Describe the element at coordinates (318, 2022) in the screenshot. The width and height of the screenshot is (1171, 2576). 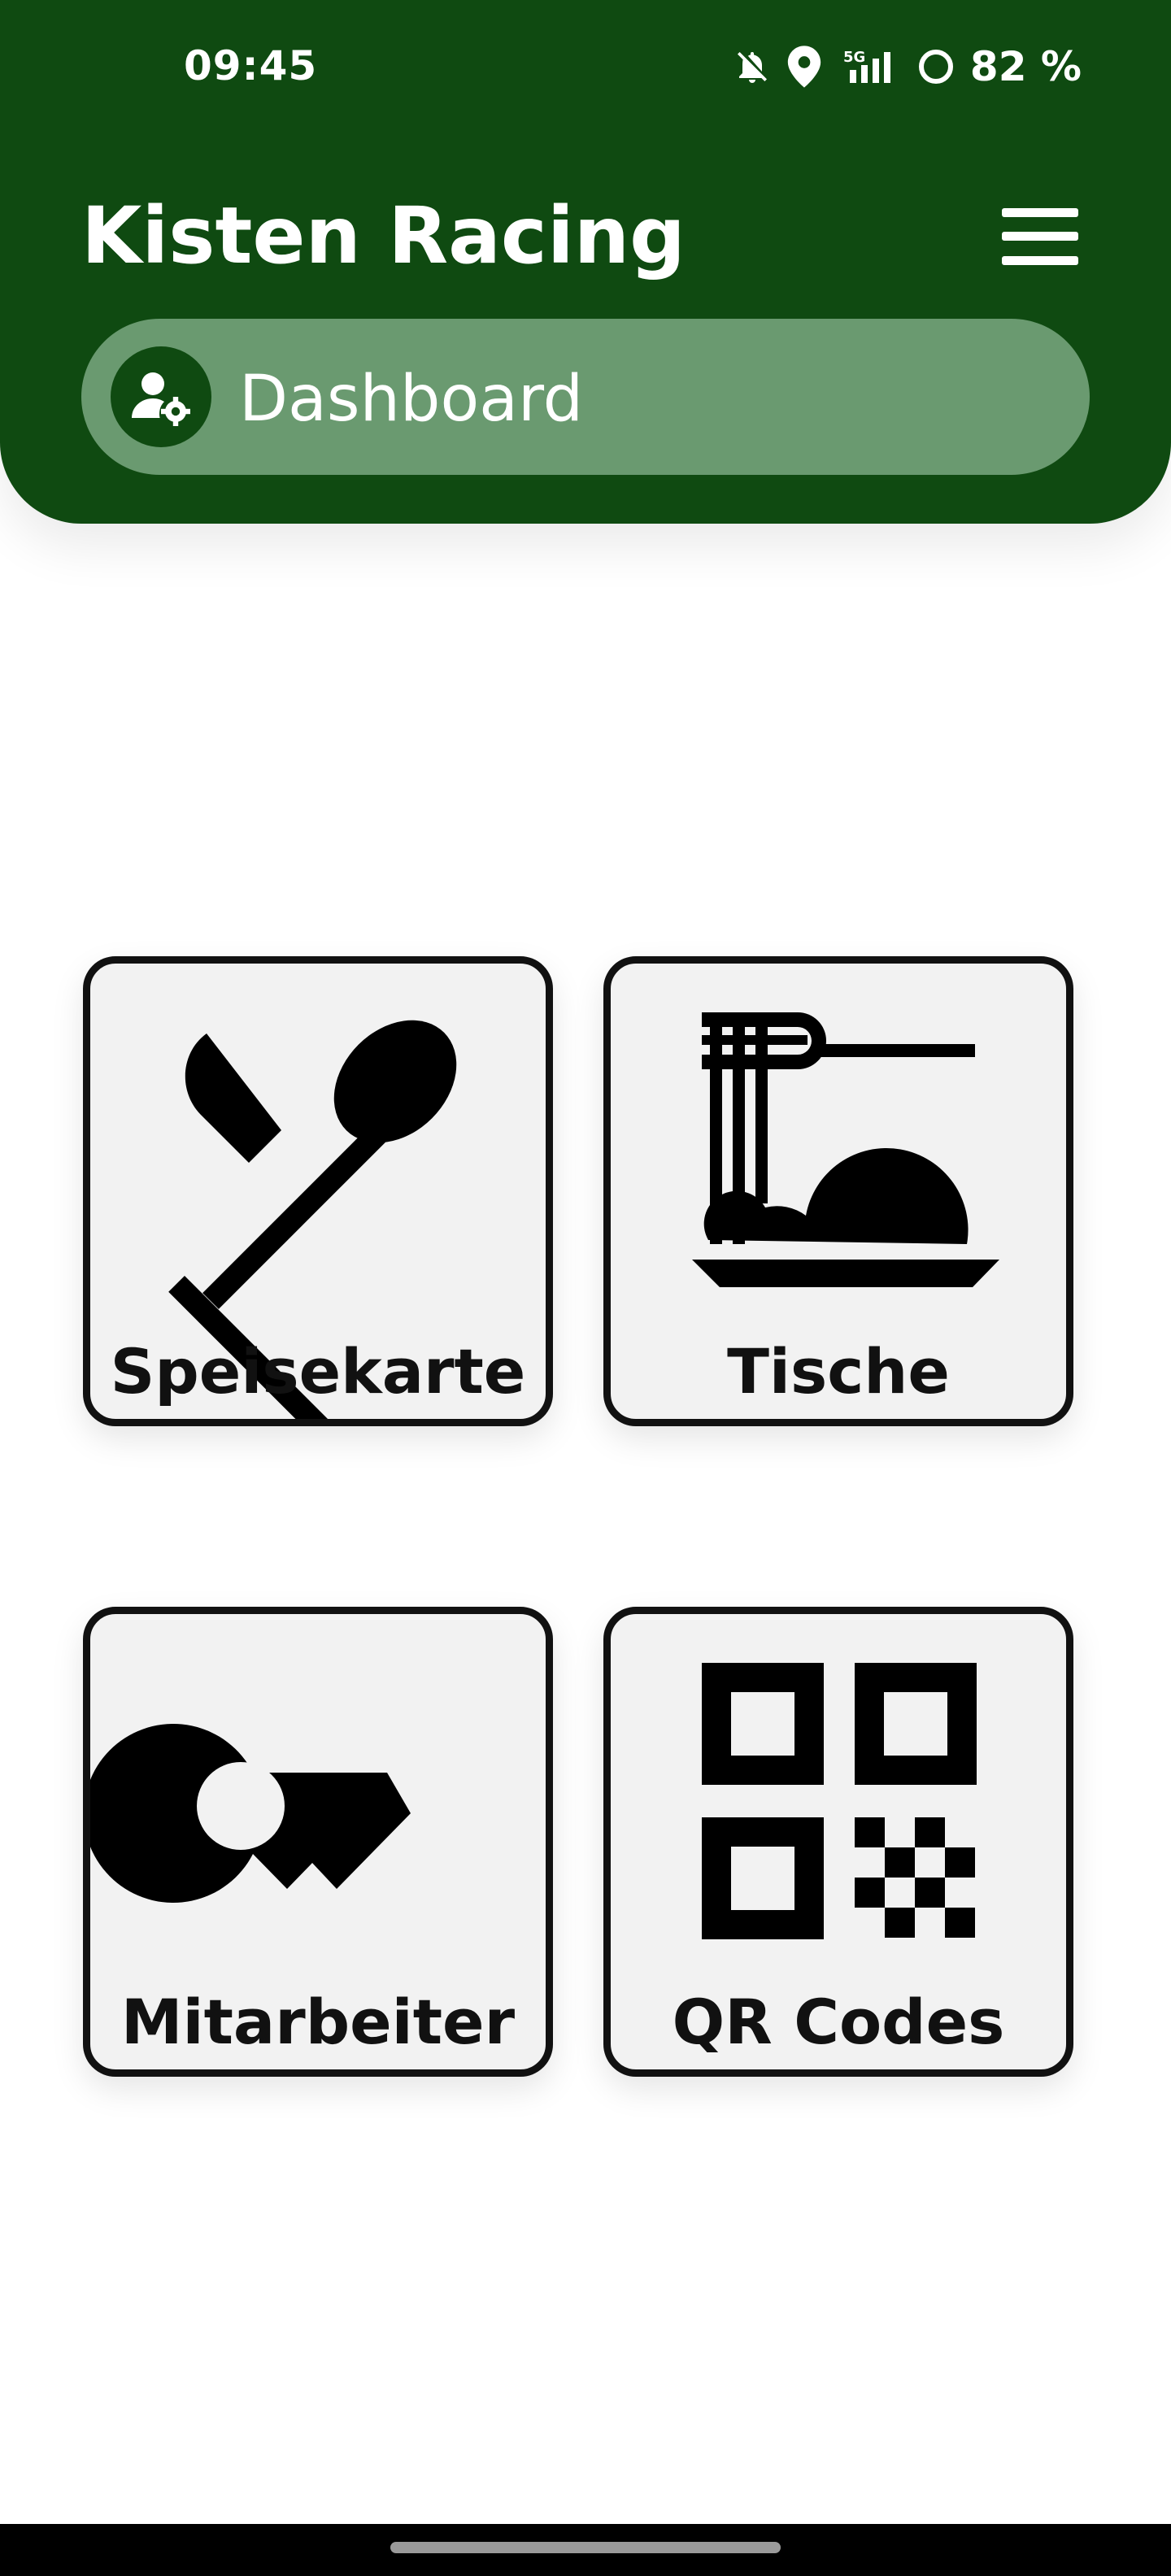
I see `tile-label: Mitarbeiter` at that location.